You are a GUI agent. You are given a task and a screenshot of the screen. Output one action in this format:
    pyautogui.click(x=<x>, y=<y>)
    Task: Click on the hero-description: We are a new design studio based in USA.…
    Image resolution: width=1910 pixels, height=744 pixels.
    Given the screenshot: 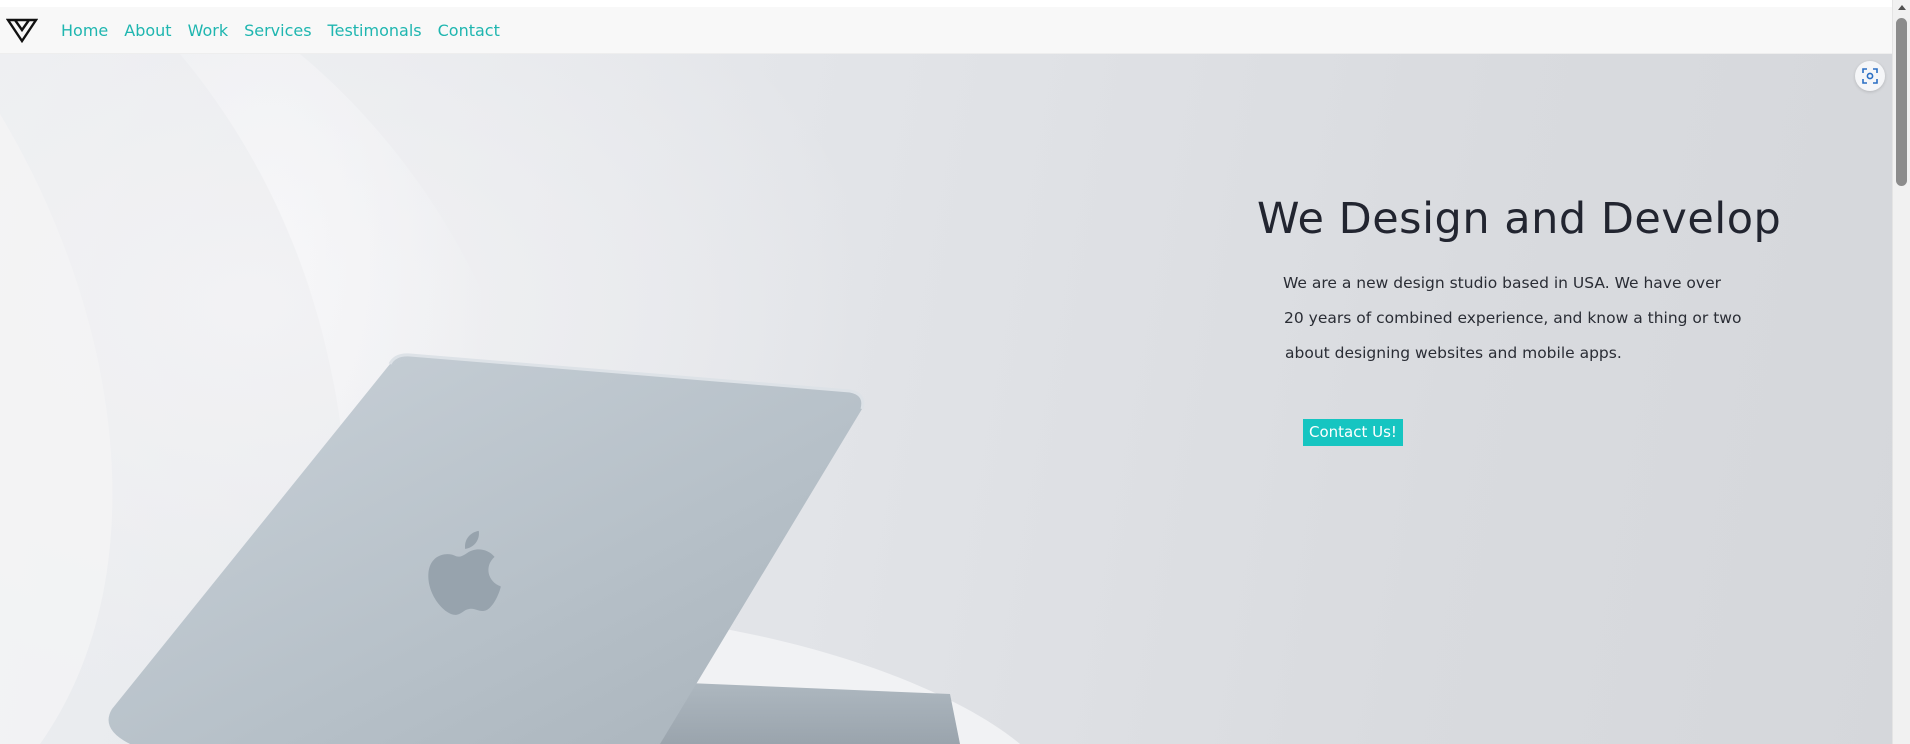 What is the action you would take?
    pyautogui.click(x=1512, y=318)
    